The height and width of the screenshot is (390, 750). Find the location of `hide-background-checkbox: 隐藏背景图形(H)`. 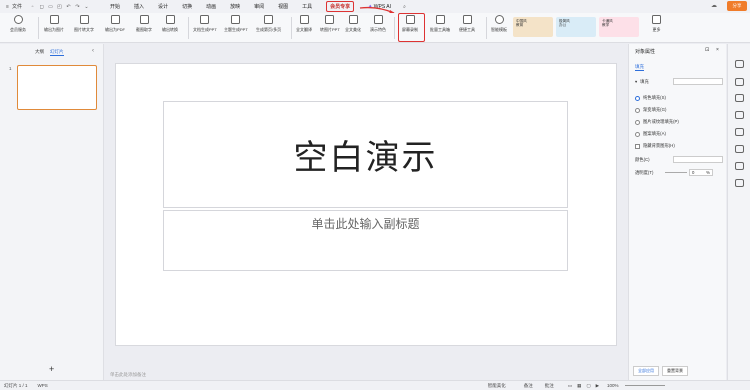

hide-background-checkbox: 隐藏背景图形(H) is located at coordinates (655, 146).